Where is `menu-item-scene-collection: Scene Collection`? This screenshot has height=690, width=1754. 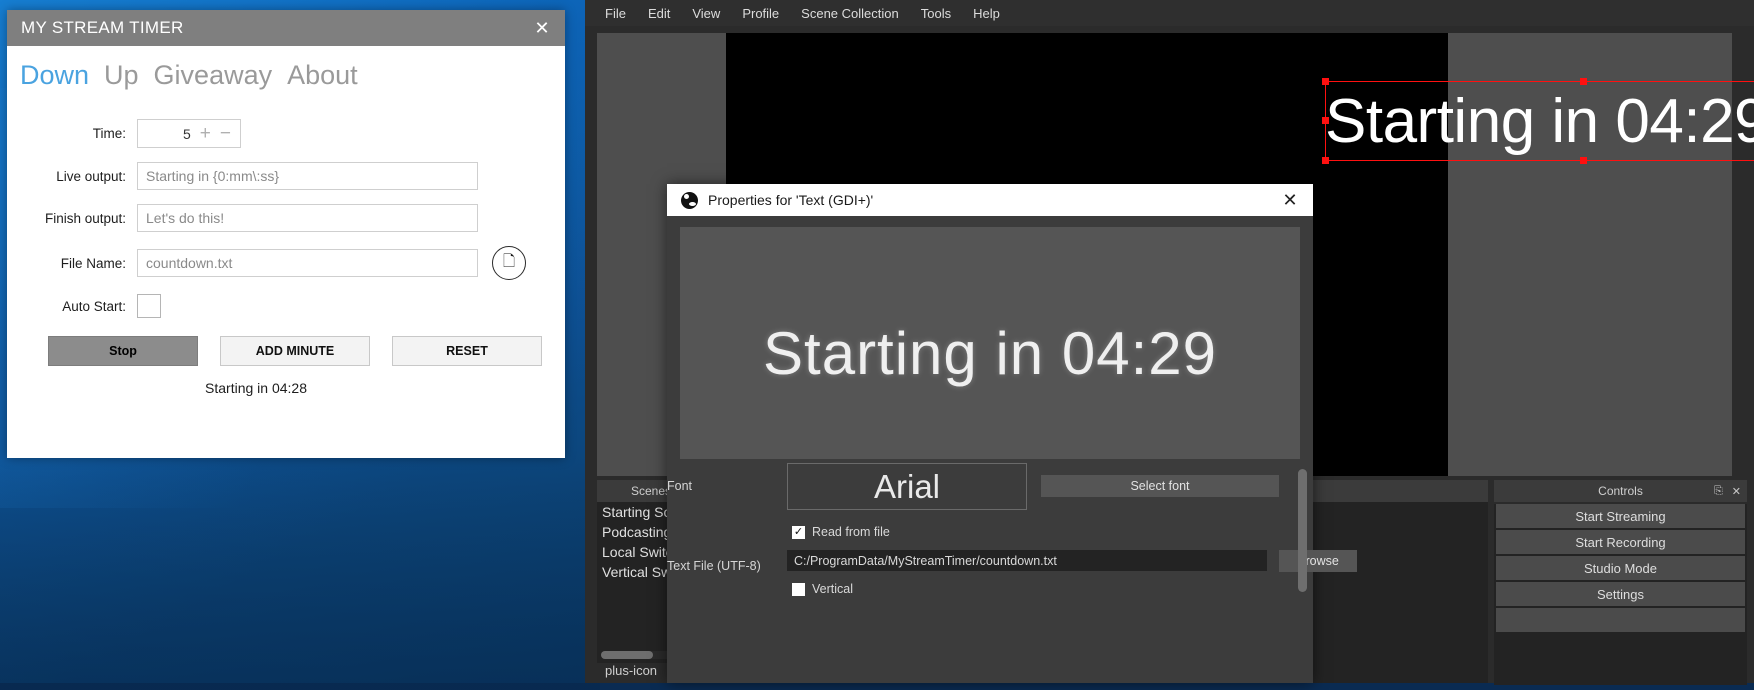
menu-item-scene-collection: Scene Collection is located at coordinates (850, 13).